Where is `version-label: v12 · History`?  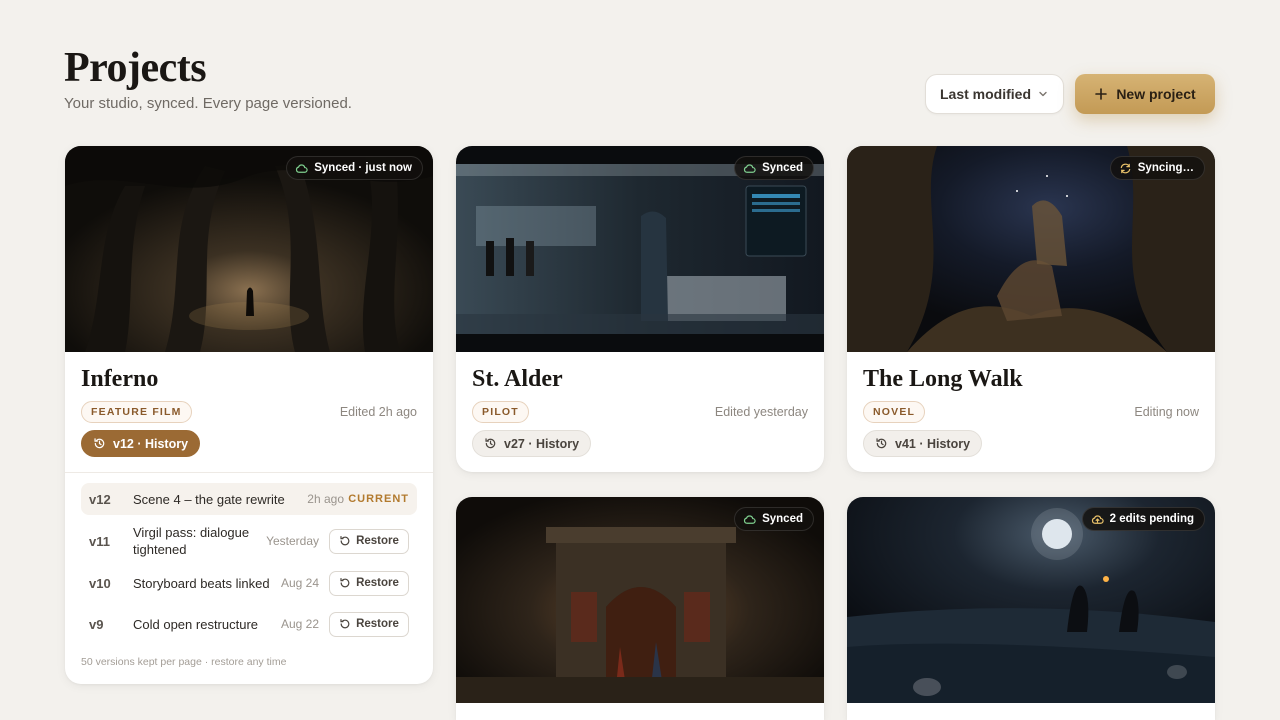
version-label: v12 · History is located at coordinates (151, 443).